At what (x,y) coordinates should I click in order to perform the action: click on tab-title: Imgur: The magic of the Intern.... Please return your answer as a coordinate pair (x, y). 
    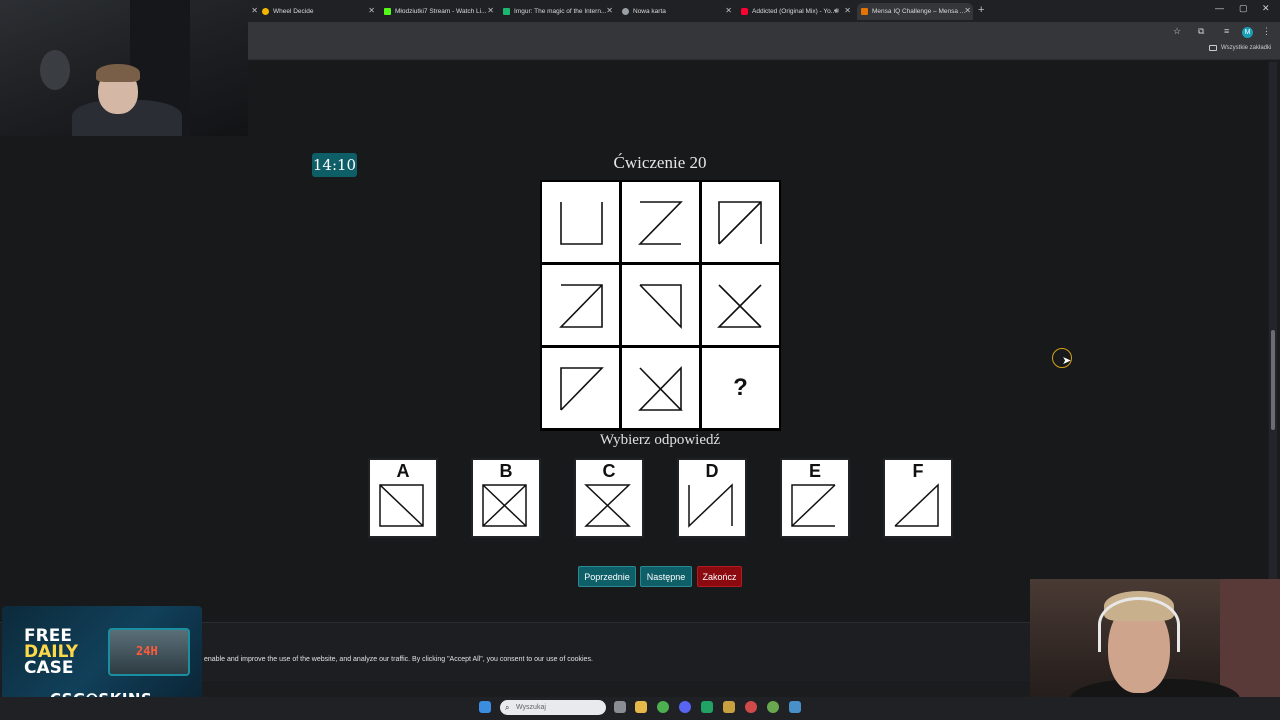
    Looking at the image, I should click on (560, 11).